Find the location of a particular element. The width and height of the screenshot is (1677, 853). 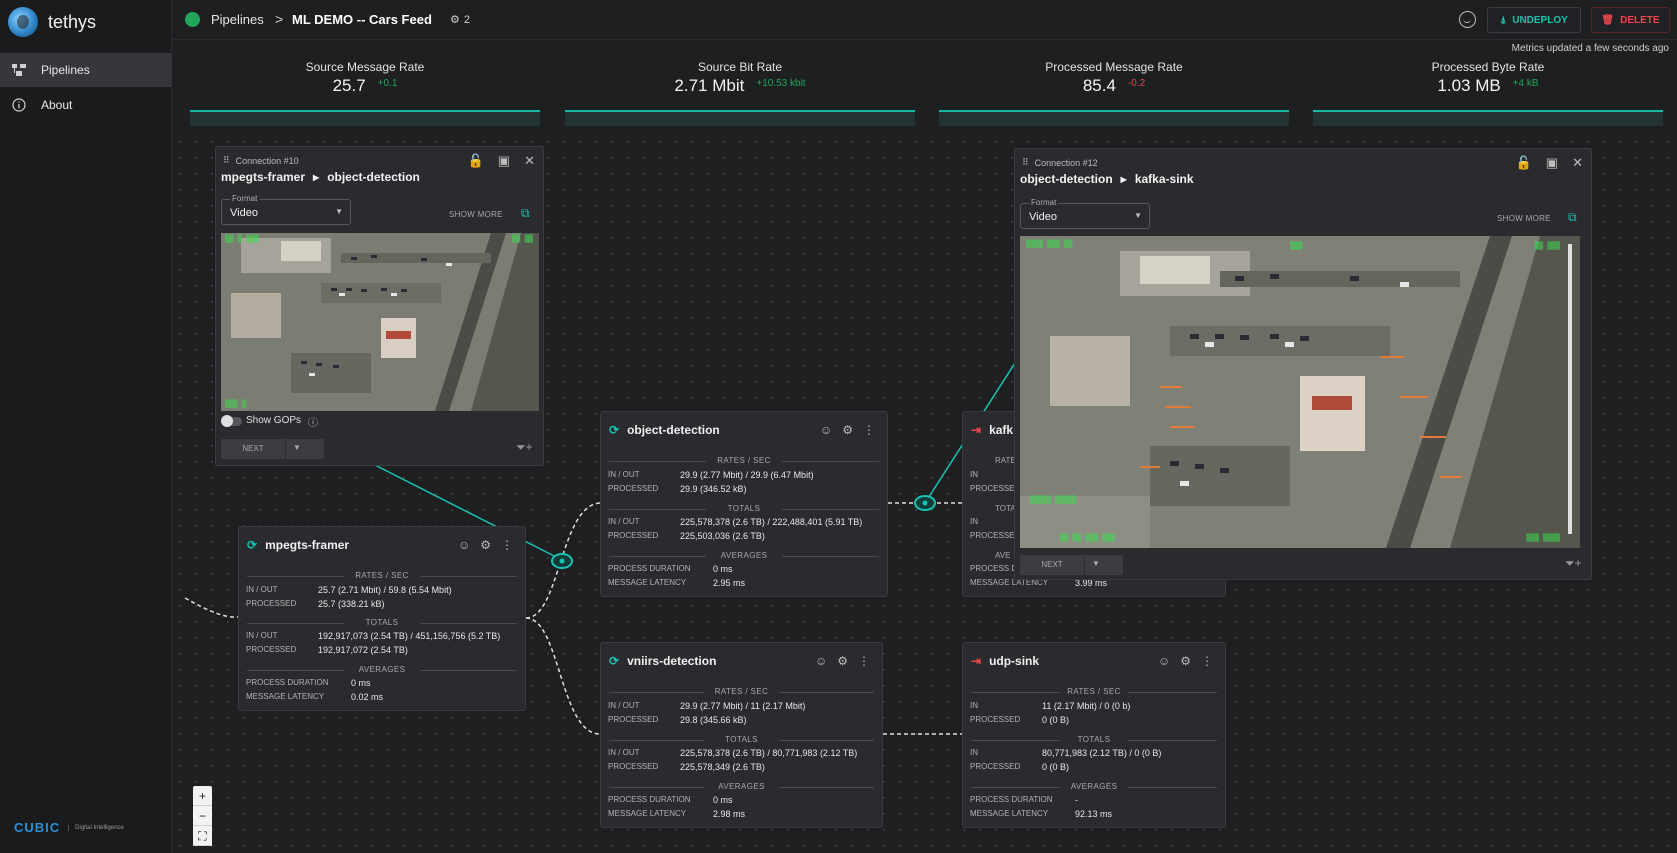

metric-label: Source Message Rate is located at coordinates (365, 67).